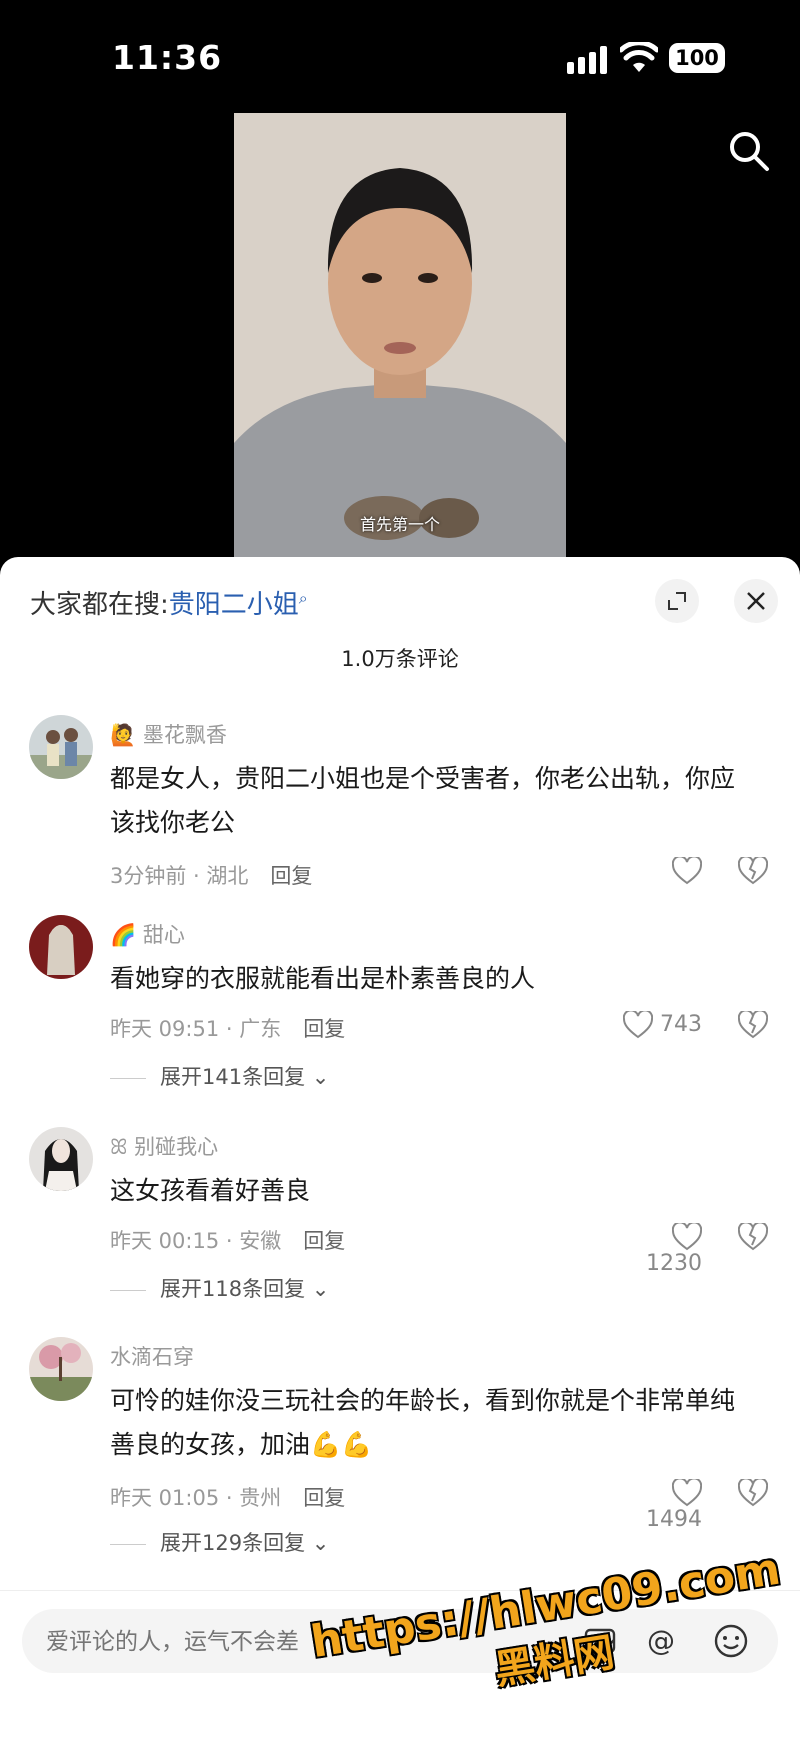 The height and width of the screenshot is (1740, 800). Describe the element at coordinates (210, 1190) in the screenshot. I see `comment-text: 这女孩看着好善良` at that location.